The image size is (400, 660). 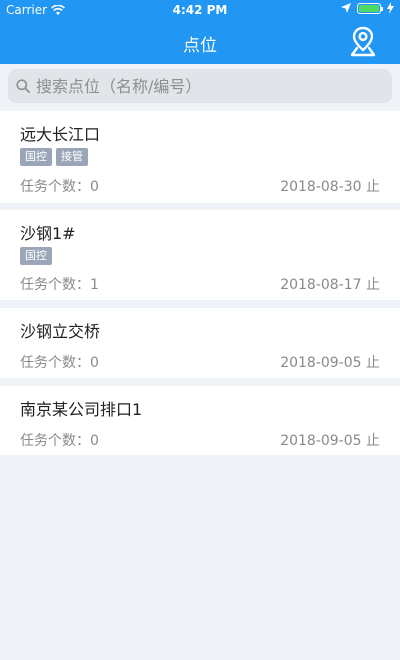 I want to click on location-arrow-icon, so click(x=346, y=8).